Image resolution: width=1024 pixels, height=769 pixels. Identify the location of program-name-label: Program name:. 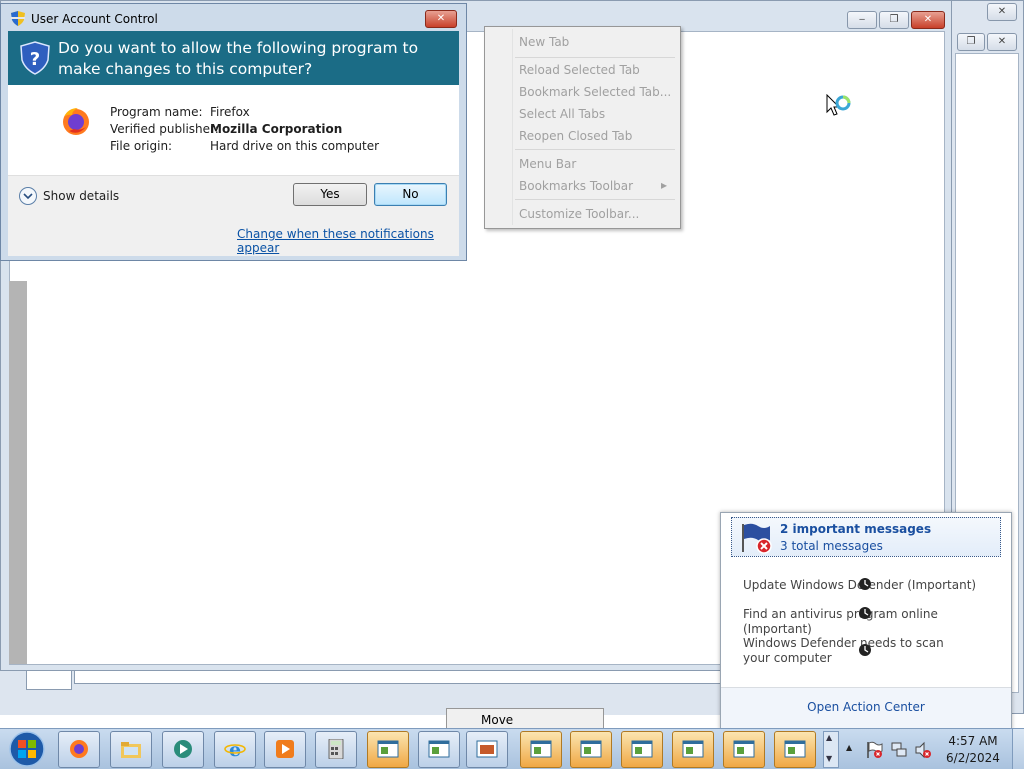
(156, 112).